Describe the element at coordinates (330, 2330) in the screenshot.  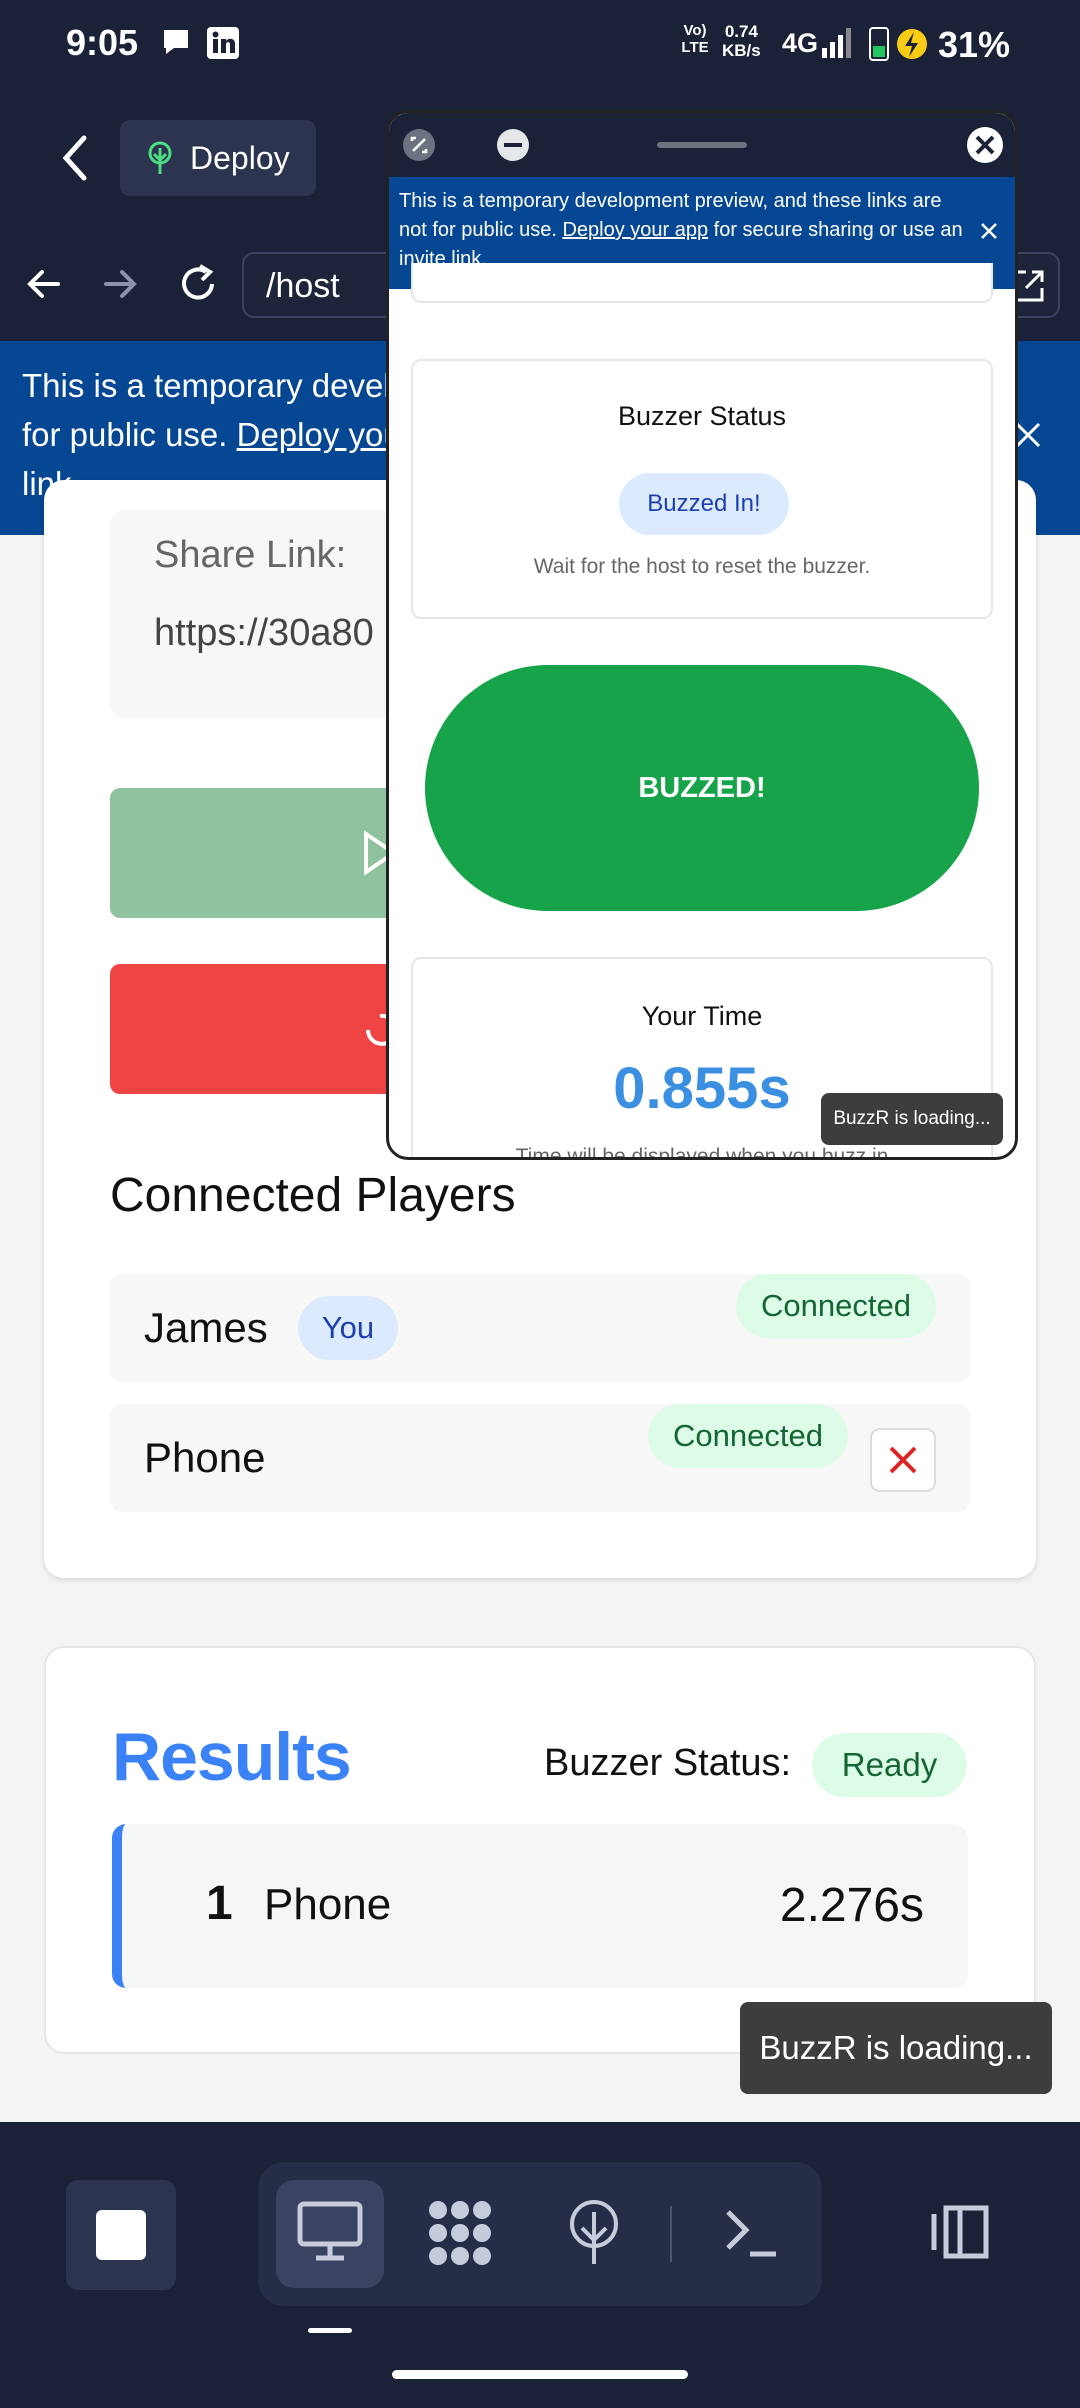
I see `active-tab-indicator` at that location.